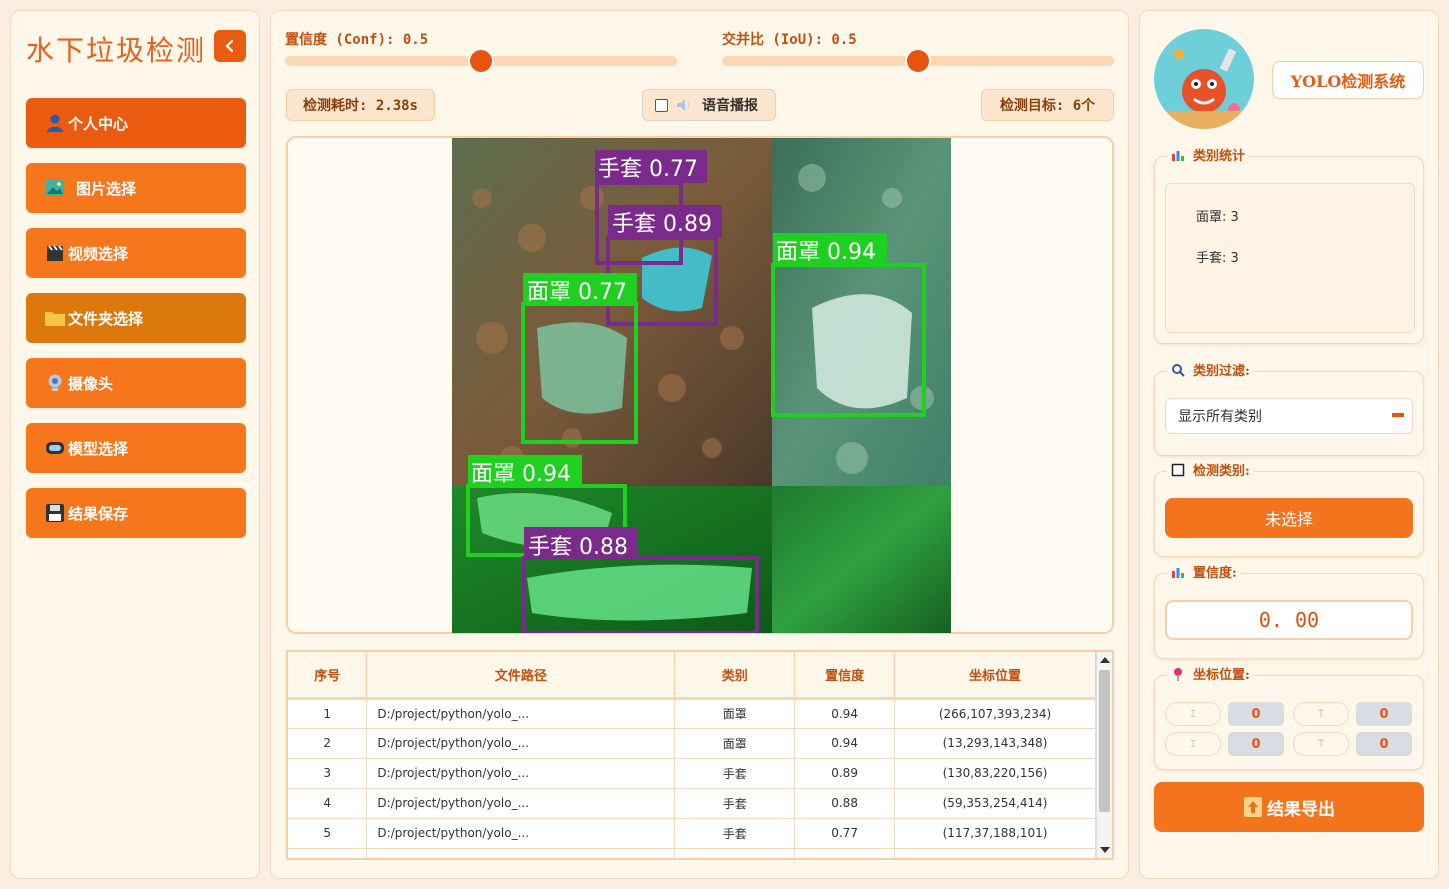  Describe the element at coordinates (1193, 744) in the screenshot. I see `xmax-label: ⌶` at that location.